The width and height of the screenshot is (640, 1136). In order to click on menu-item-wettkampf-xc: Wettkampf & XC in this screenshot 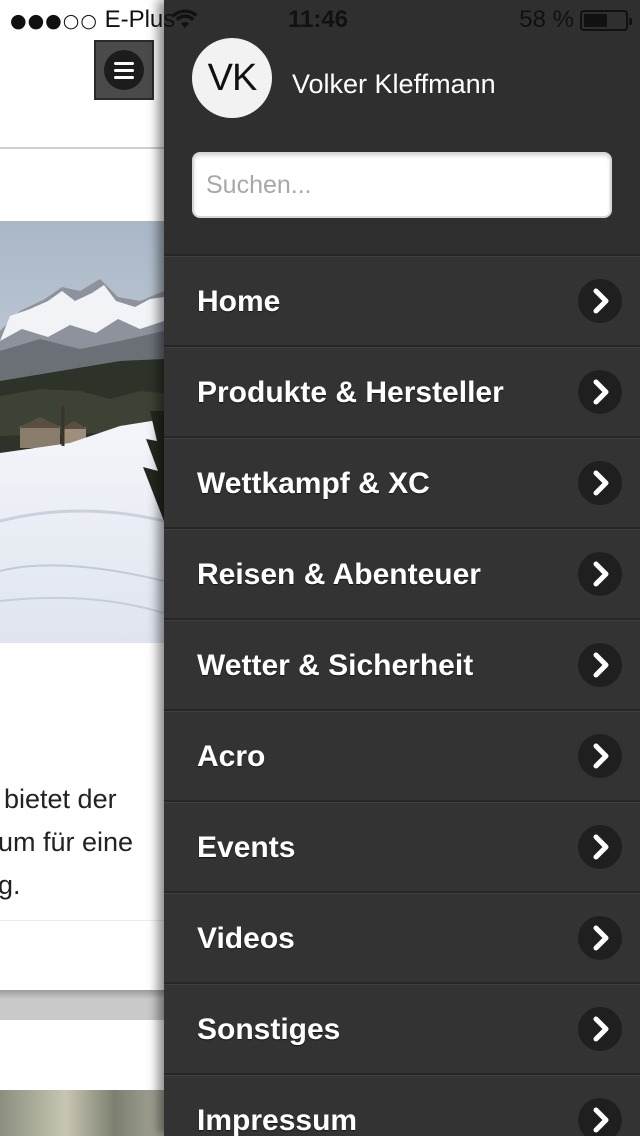, I will do `click(402, 483)`.